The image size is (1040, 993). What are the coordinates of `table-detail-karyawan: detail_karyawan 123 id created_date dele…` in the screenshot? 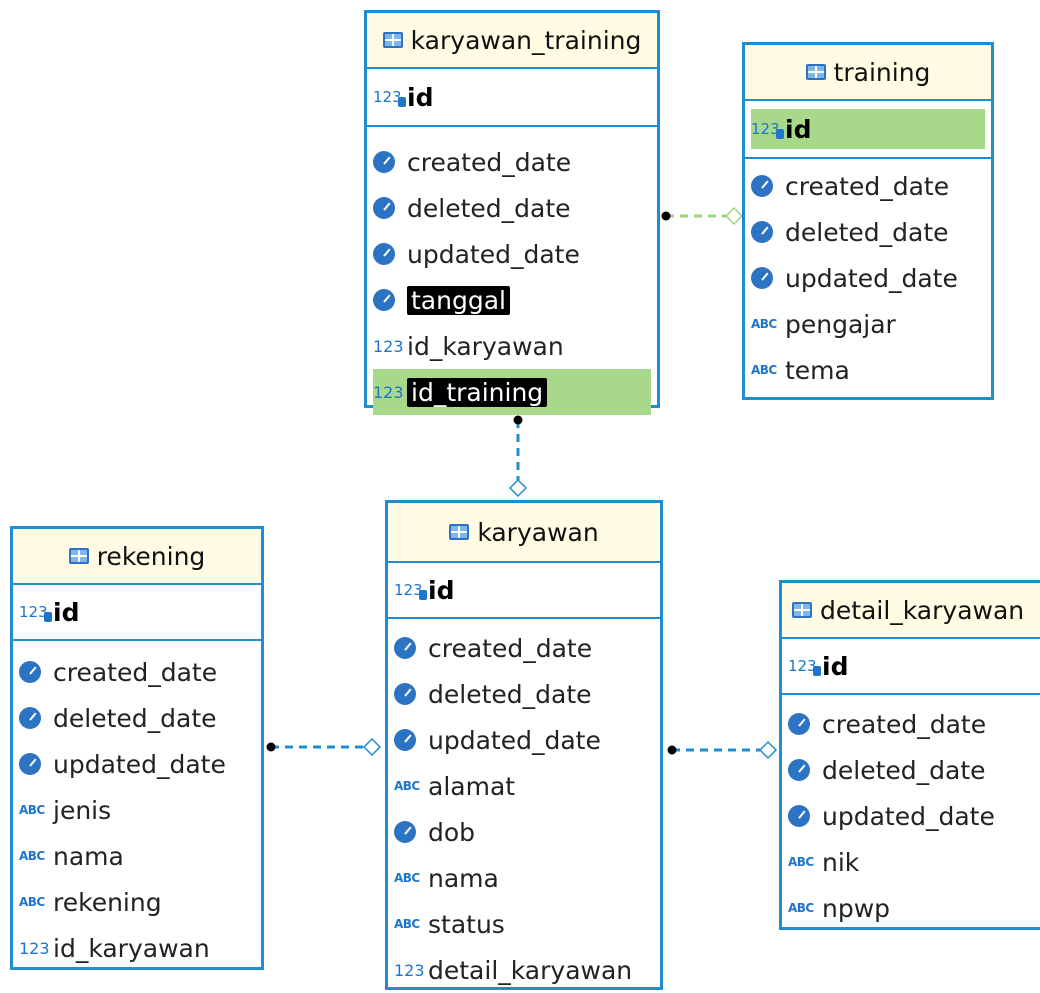 It's located at (909, 755).